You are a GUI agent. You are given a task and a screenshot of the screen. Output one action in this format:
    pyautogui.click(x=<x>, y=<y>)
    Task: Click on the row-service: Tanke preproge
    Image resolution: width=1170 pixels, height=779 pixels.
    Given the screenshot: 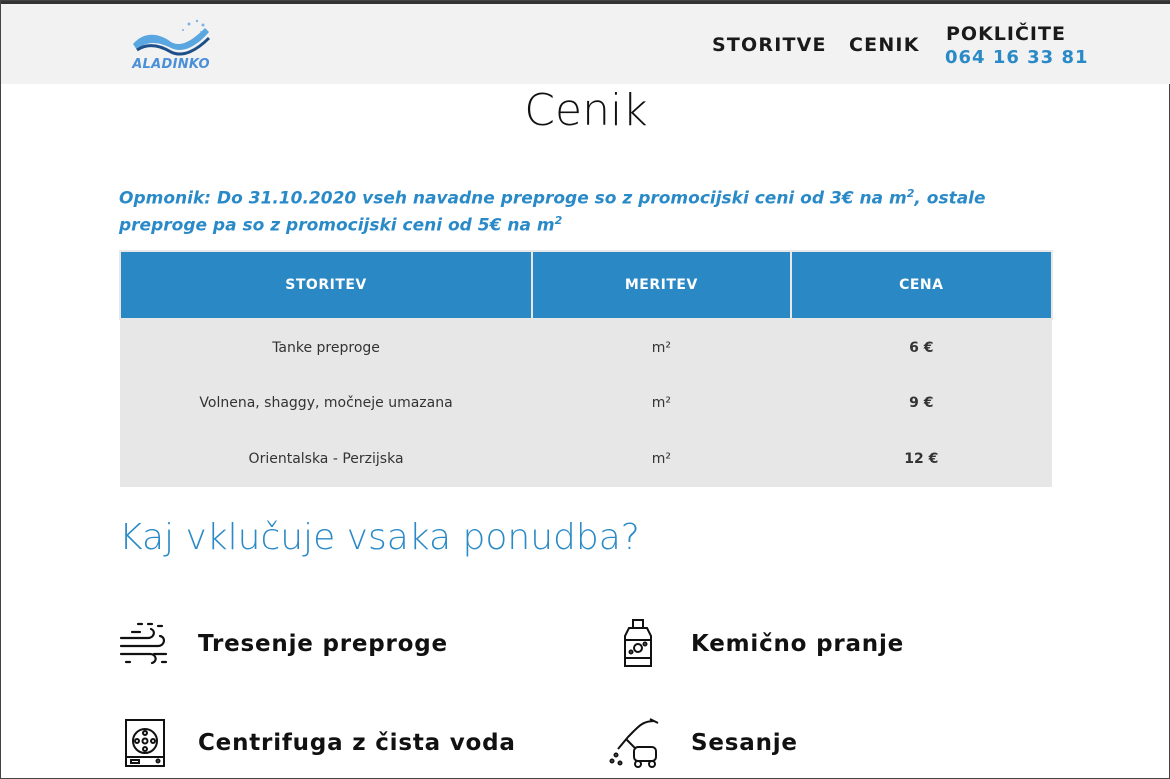 What is the action you would take?
    pyautogui.click(x=326, y=347)
    